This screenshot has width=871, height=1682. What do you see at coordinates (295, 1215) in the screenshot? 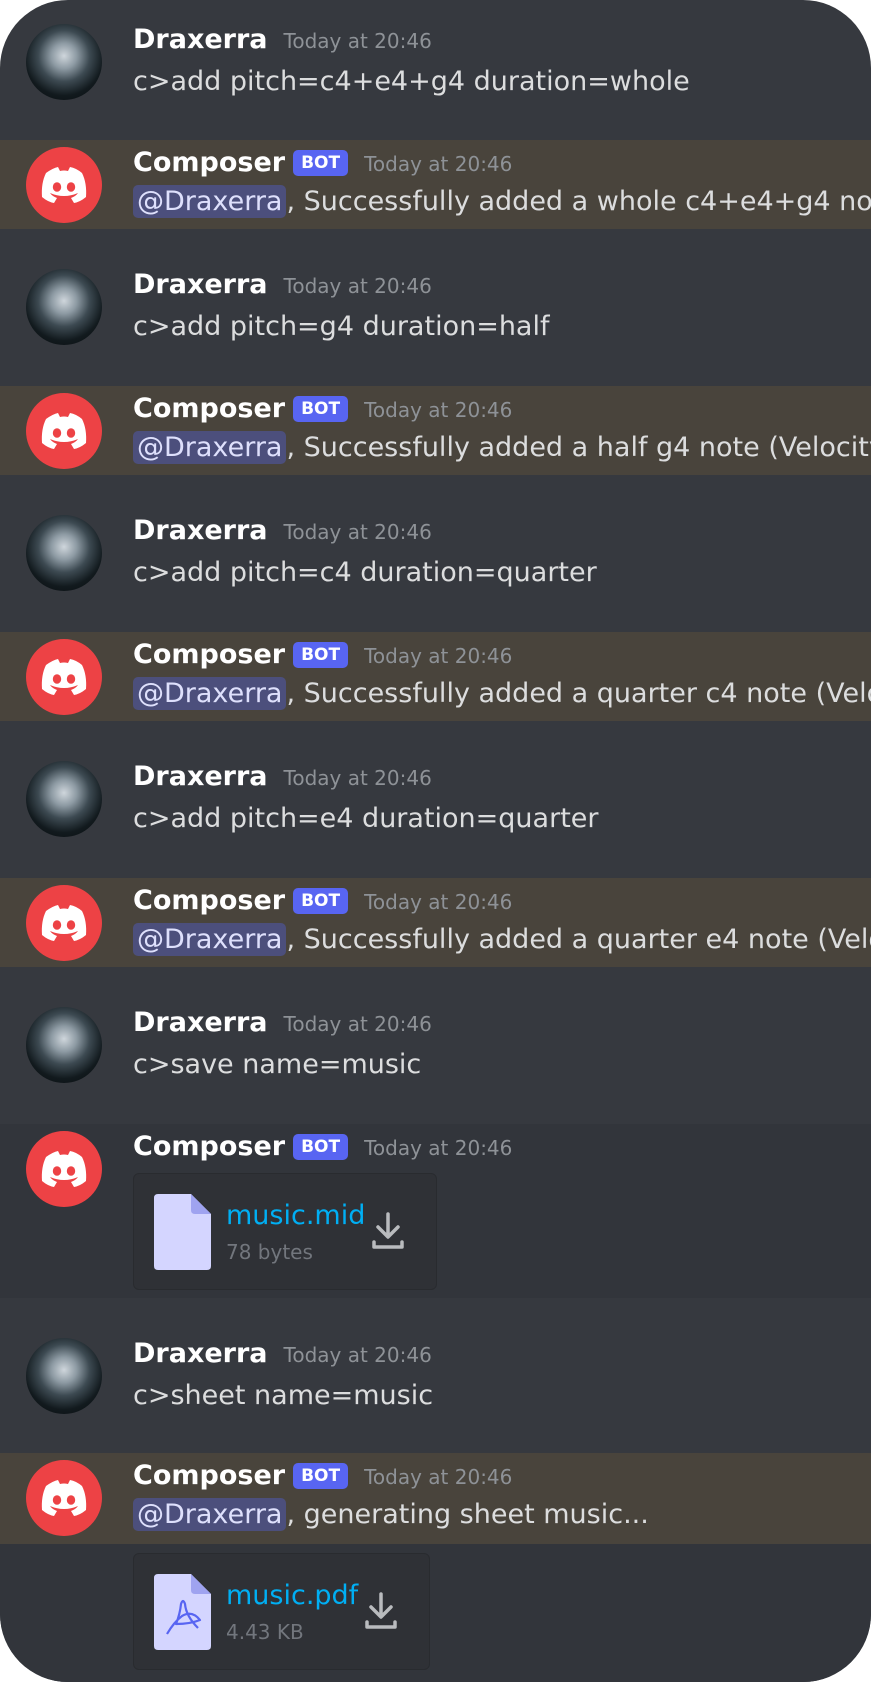
I see `file-name-link: music.mid` at bounding box center [295, 1215].